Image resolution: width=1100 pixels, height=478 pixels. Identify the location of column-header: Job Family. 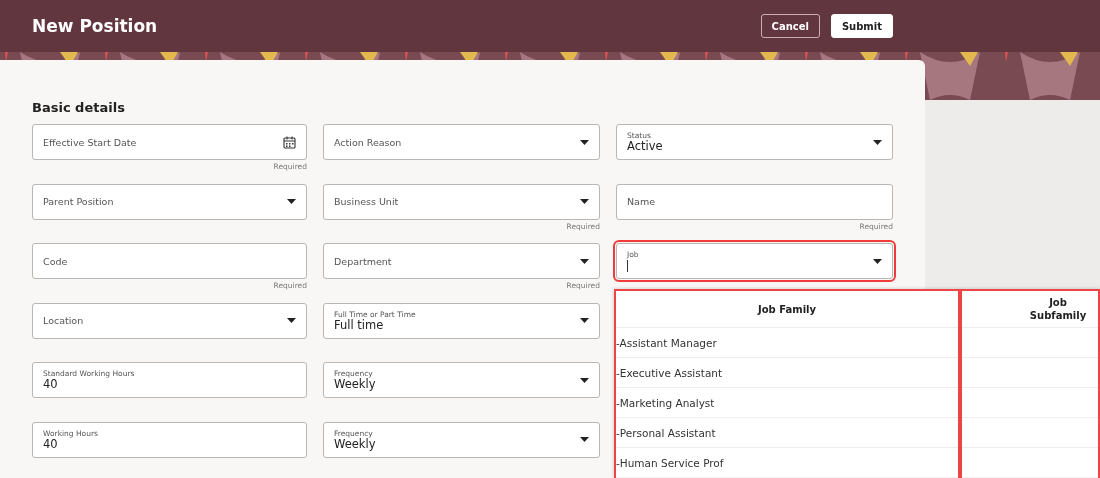
(787, 309).